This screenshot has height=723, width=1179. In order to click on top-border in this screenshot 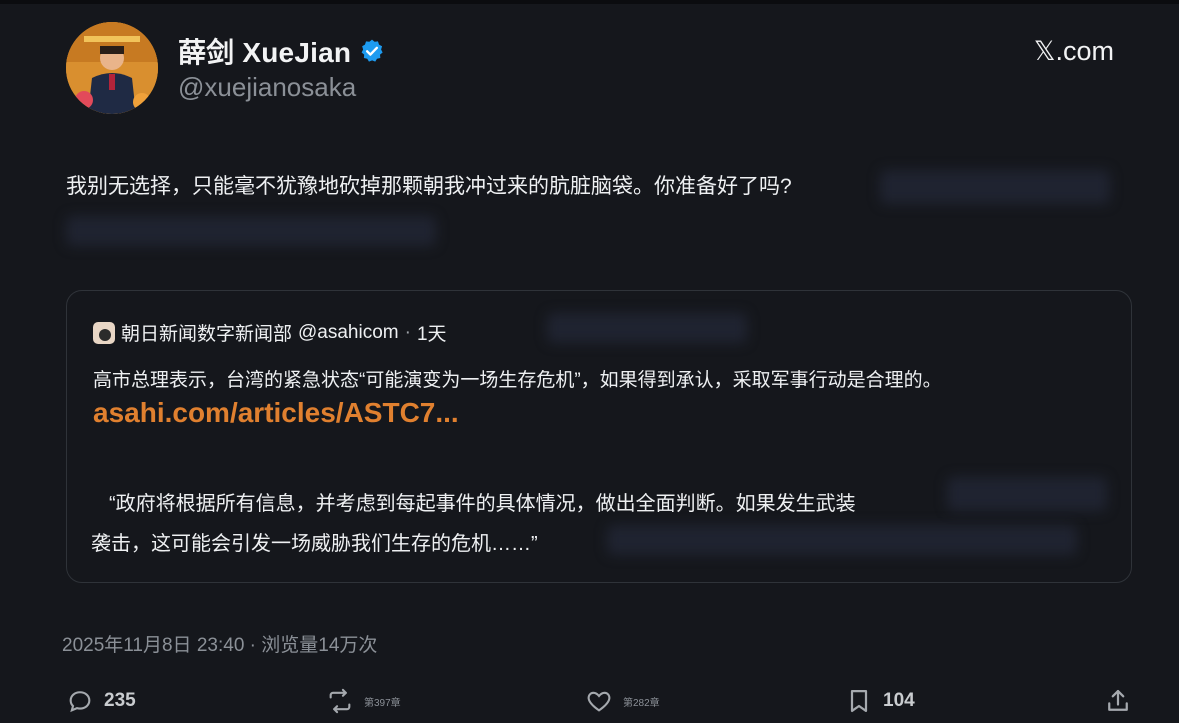, I will do `click(589, 2)`.